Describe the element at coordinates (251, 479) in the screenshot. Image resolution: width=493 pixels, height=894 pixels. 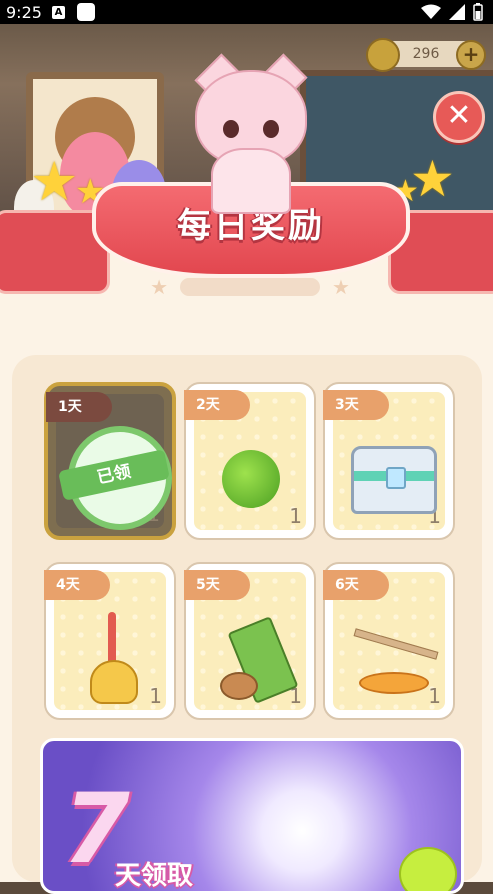
I see `green-ball-icon` at that location.